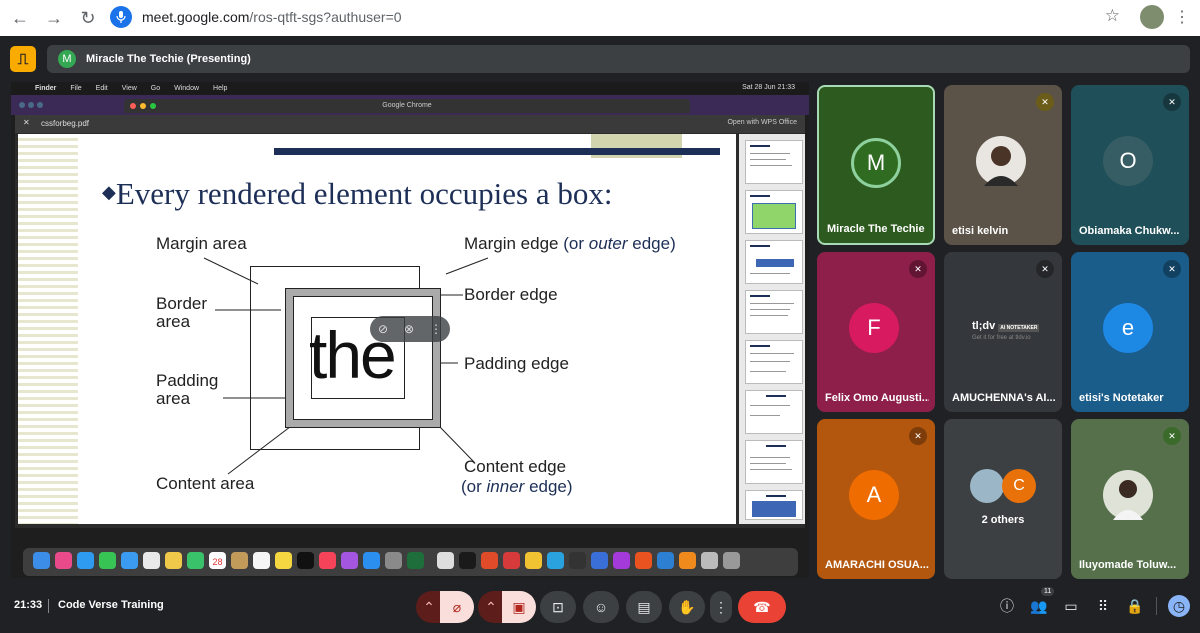 Image resolution: width=1200 pixels, height=633 pixels. What do you see at coordinates (533, 560) in the screenshot?
I see `chrome-icon` at bounding box center [533, 560].